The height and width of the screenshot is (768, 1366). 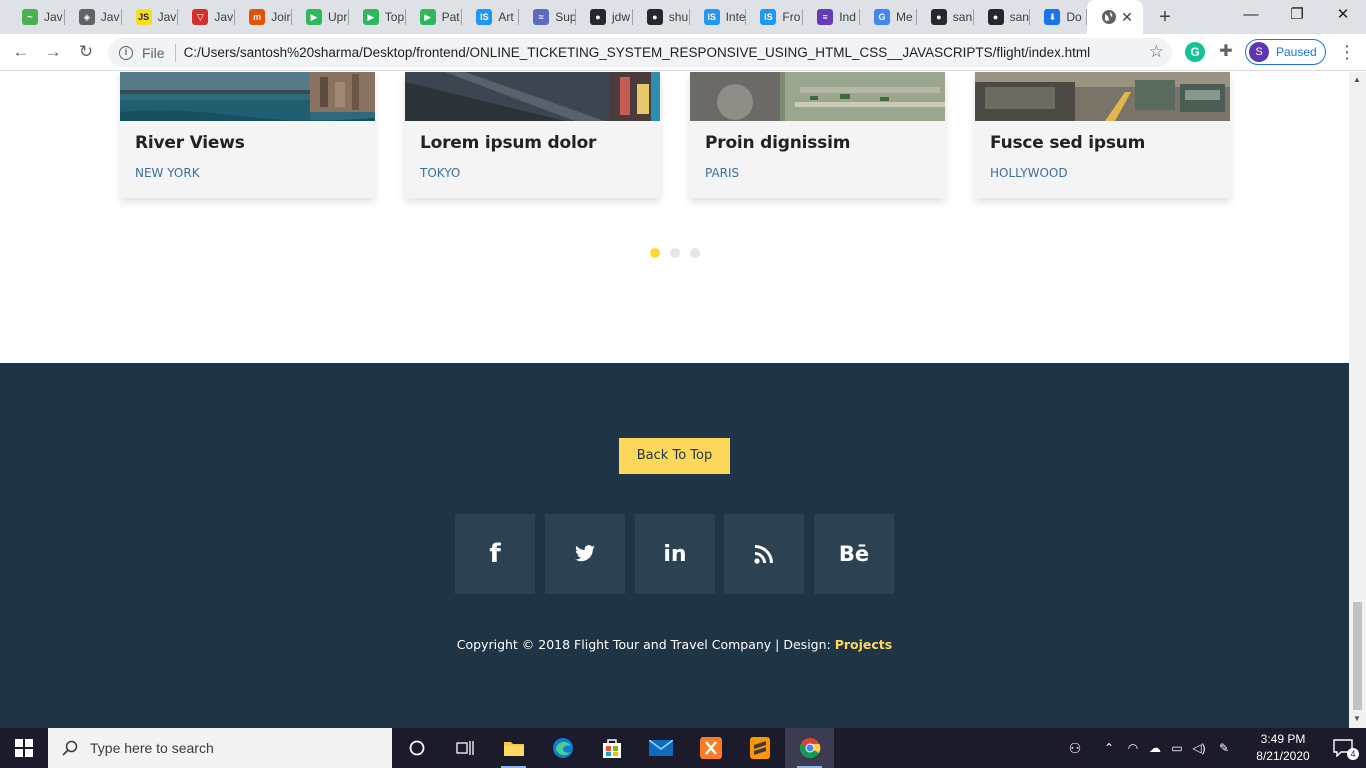 What do you see at coordinates (53, 52) in the screenshot?
I see `forward-button: →` at bounding box center [53, 52].